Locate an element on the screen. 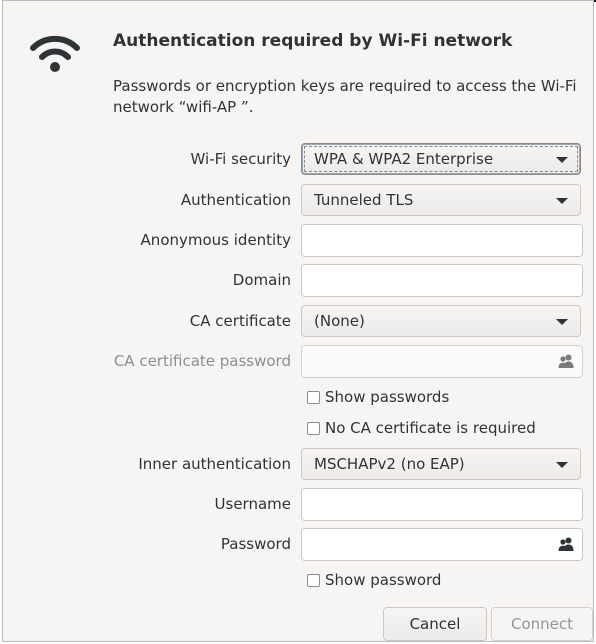  connect-button: Connect is located at coordinates (542, 624).